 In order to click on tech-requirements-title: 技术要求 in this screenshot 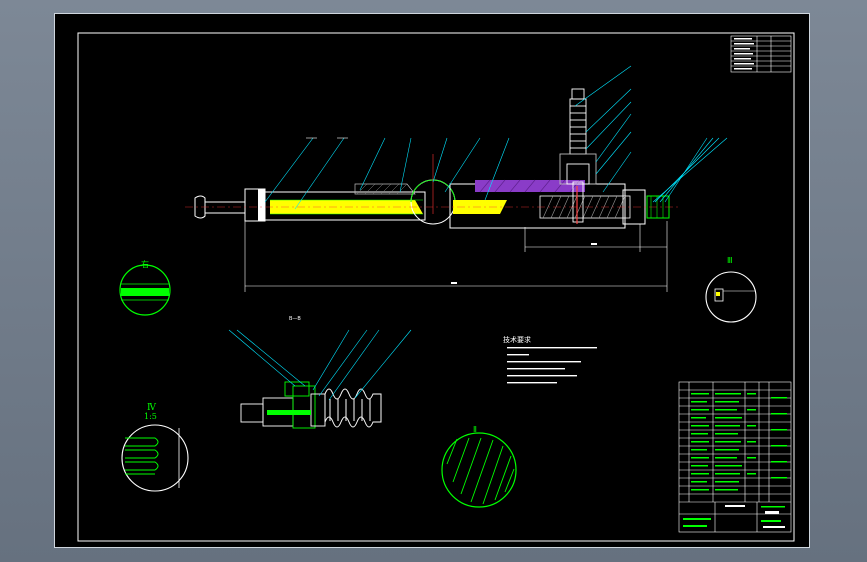, I will do `click(517, 339)`.